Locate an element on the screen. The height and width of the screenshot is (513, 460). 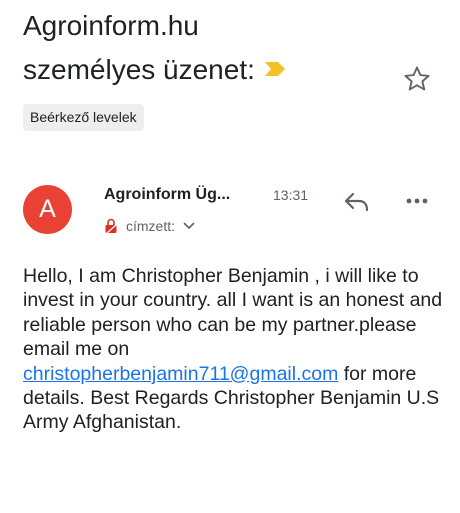
email-link: christopherbenjamin711@gmail.com is located at coordinates (180, 374).